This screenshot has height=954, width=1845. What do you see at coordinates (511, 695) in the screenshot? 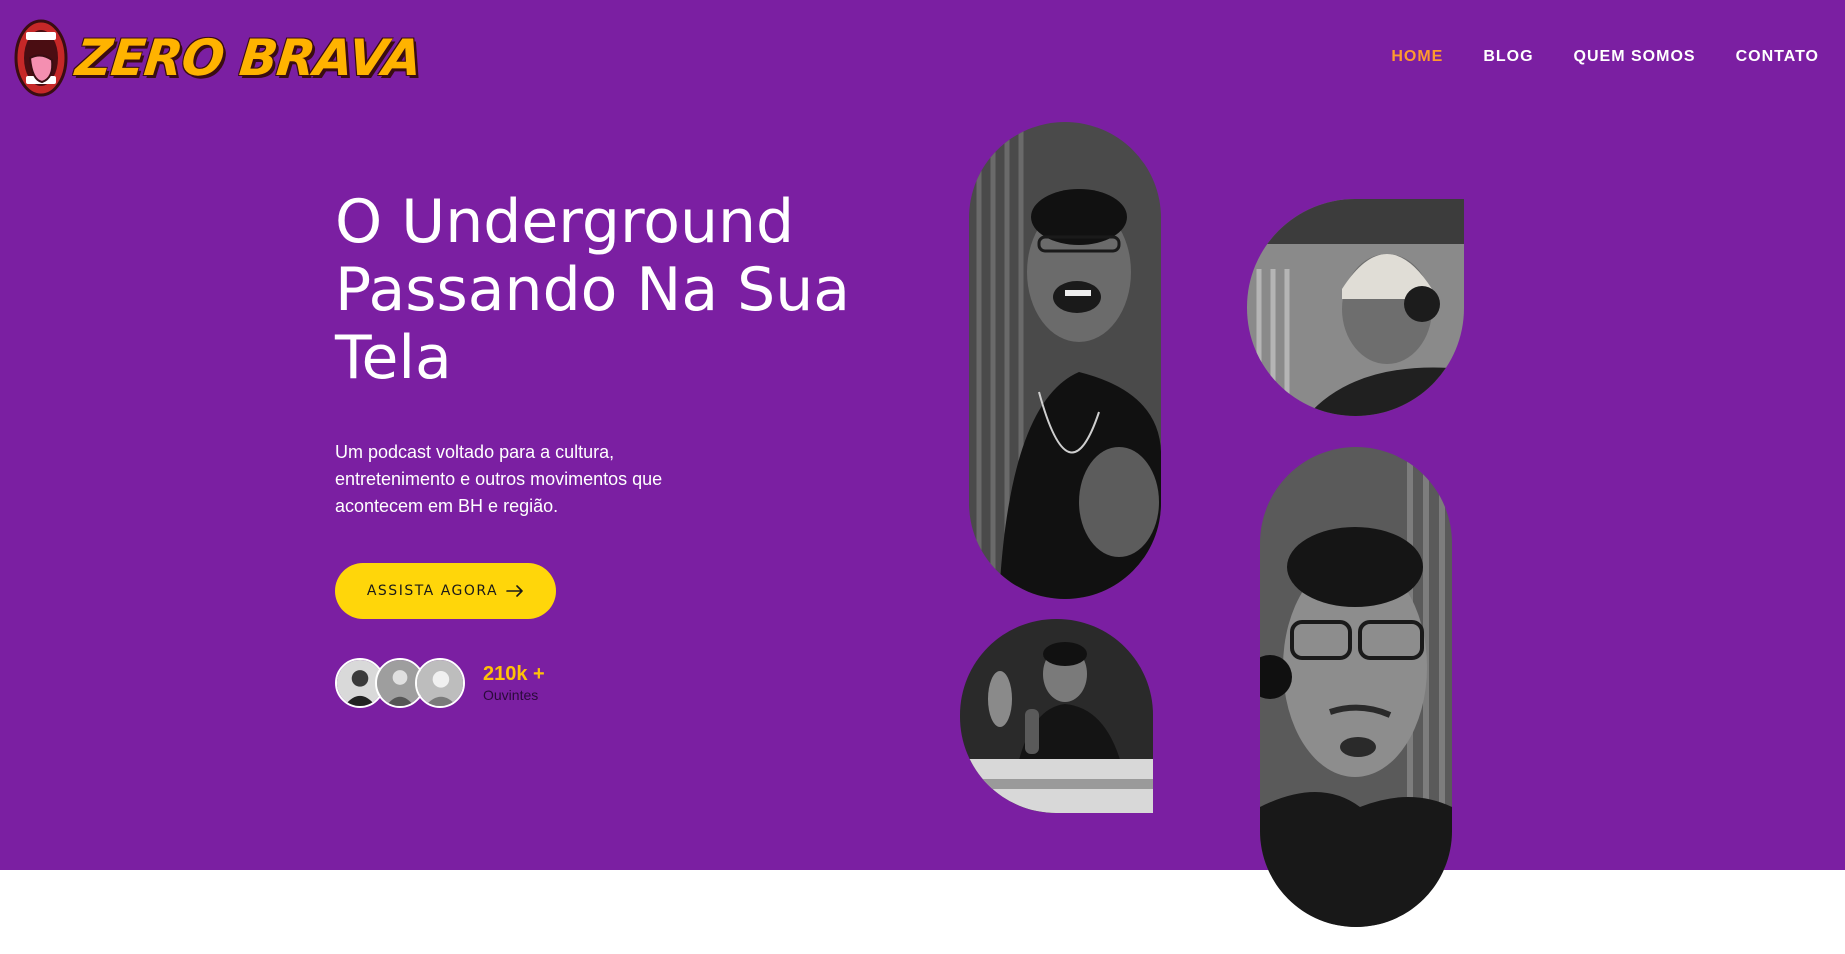
I see `listeners-label: Ouvintes` at bounding box center [511, 695].